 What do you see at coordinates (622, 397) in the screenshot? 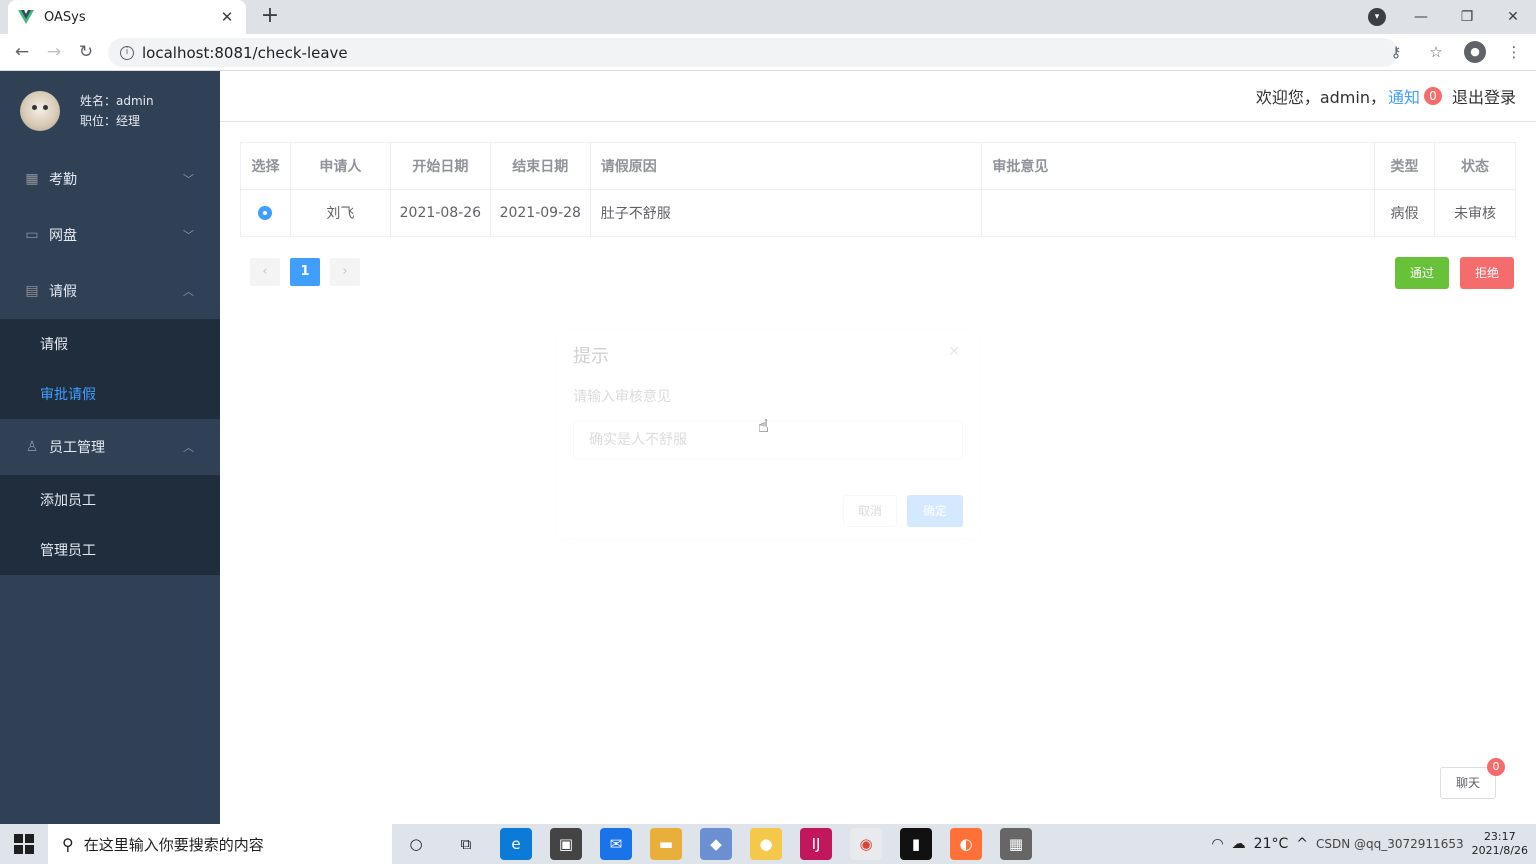
I see `dialog-message: 请输入审核意见` at bounding box center [622, 397].